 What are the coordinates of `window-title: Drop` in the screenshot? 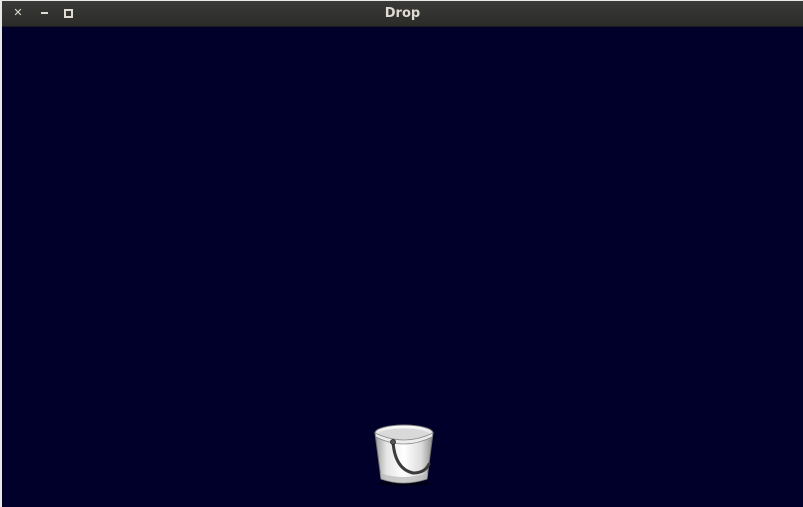 It's located at (402, 13).